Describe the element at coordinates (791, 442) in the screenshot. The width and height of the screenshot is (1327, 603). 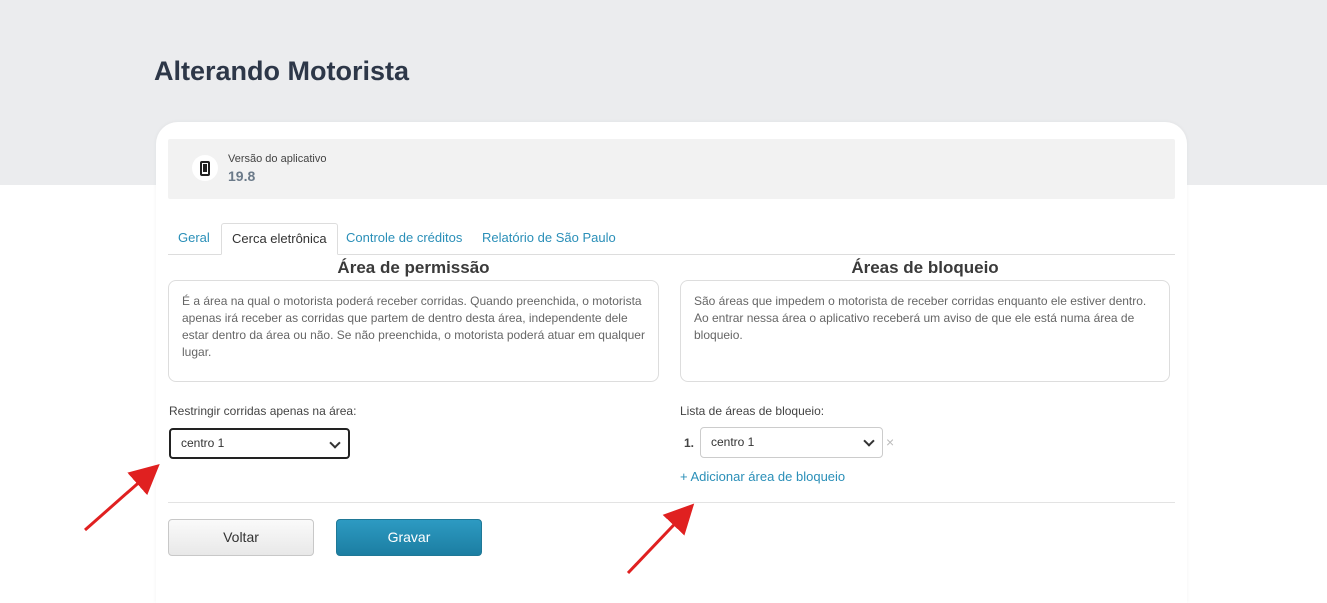
I see `blocking-area-select: centro 1` at that location.